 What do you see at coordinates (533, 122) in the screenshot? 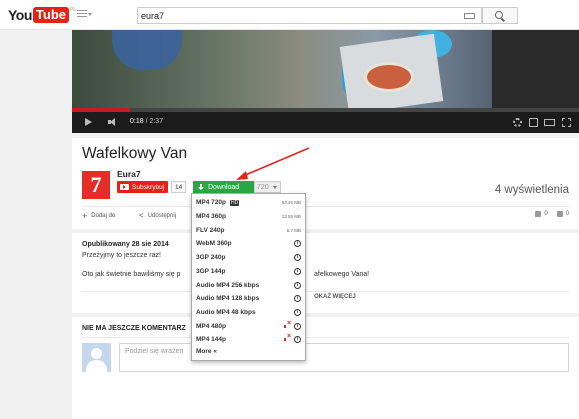
I see `subtitles-icon` at bounding box center [533, 122].